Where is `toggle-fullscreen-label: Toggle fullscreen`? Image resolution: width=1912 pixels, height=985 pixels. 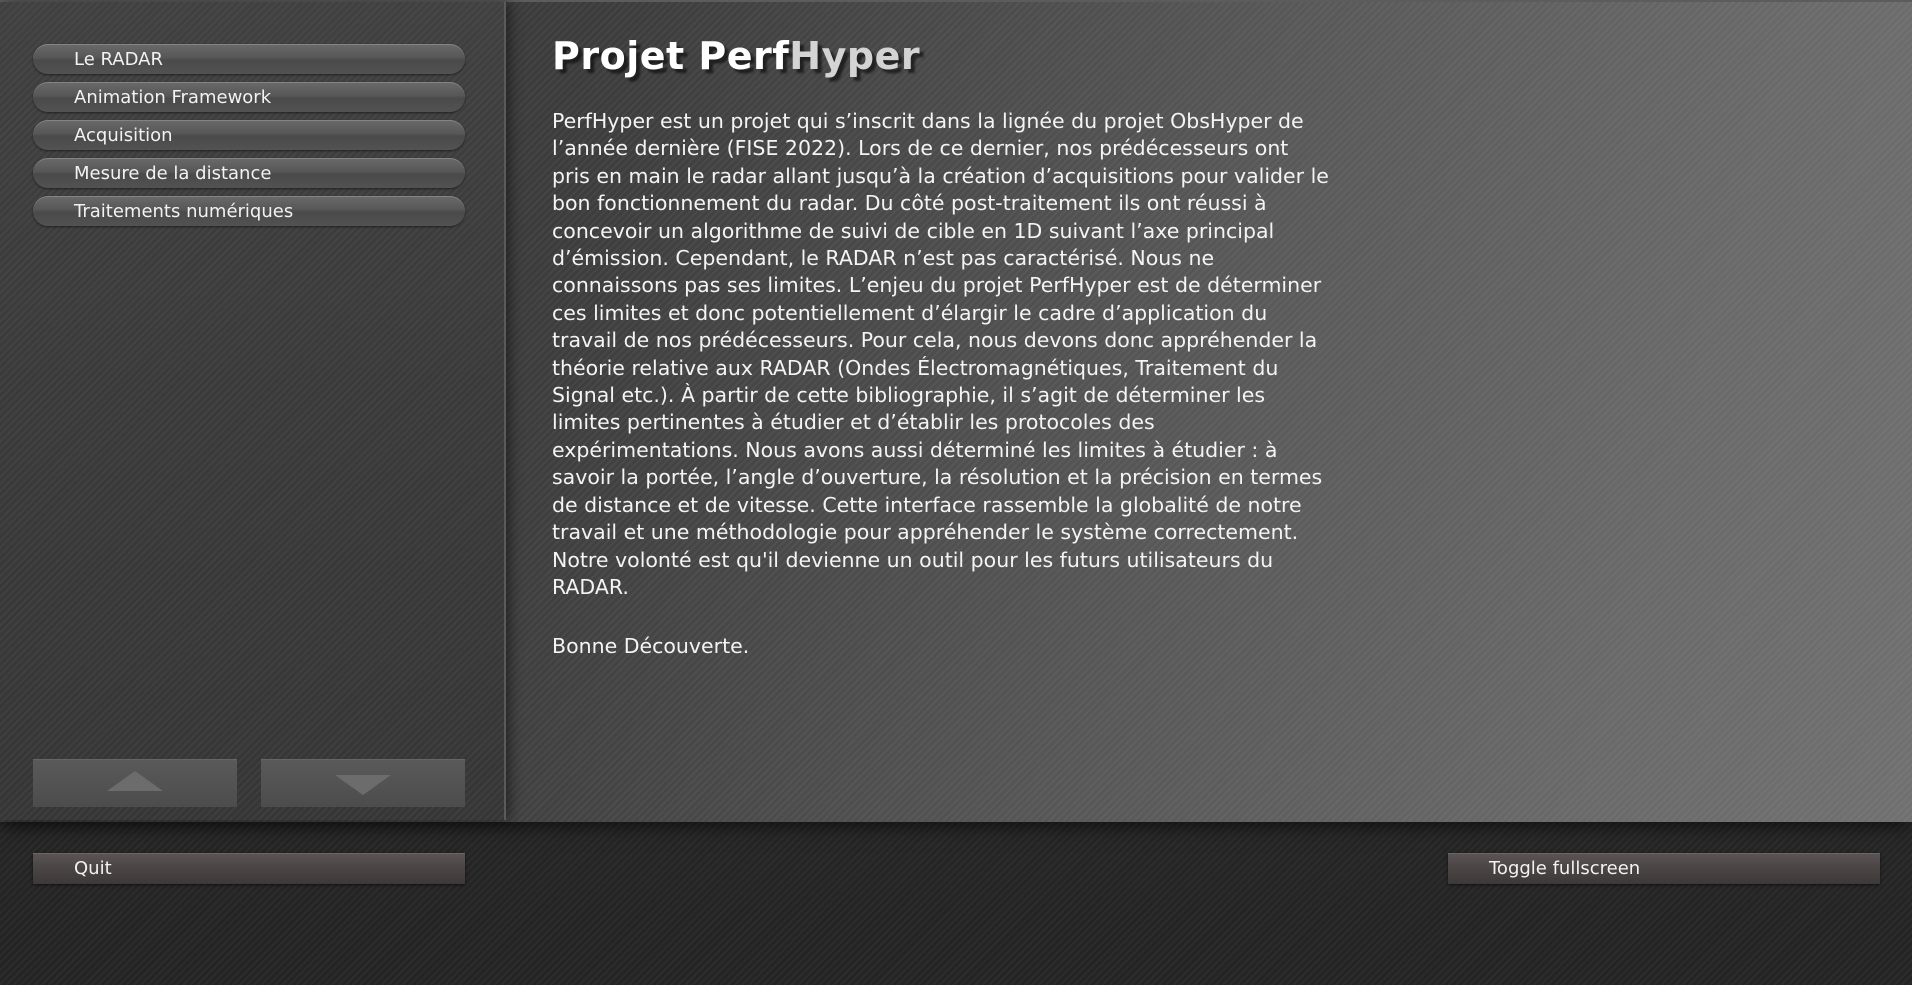 toggle-fullscreen-label: Toggle fullscreen is located at coordinates (1565, 868).